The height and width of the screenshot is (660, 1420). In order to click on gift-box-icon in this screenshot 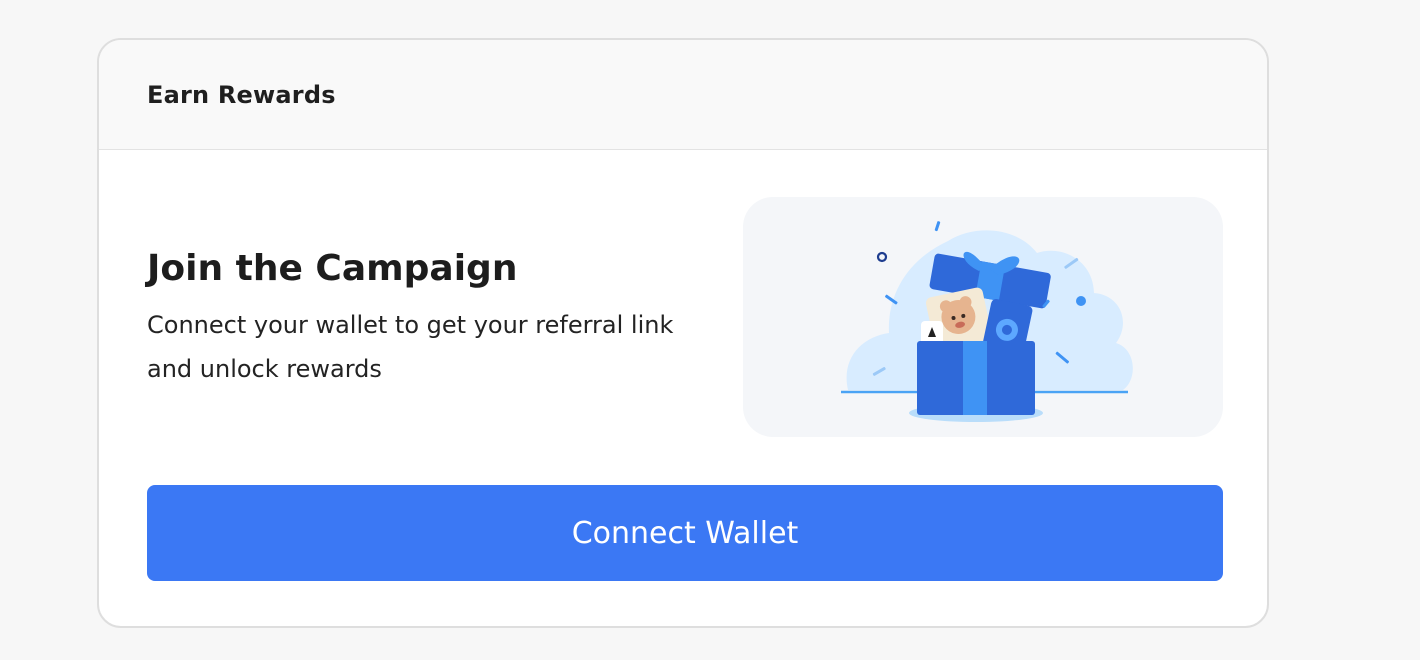, I will do `click(987, 321)`.